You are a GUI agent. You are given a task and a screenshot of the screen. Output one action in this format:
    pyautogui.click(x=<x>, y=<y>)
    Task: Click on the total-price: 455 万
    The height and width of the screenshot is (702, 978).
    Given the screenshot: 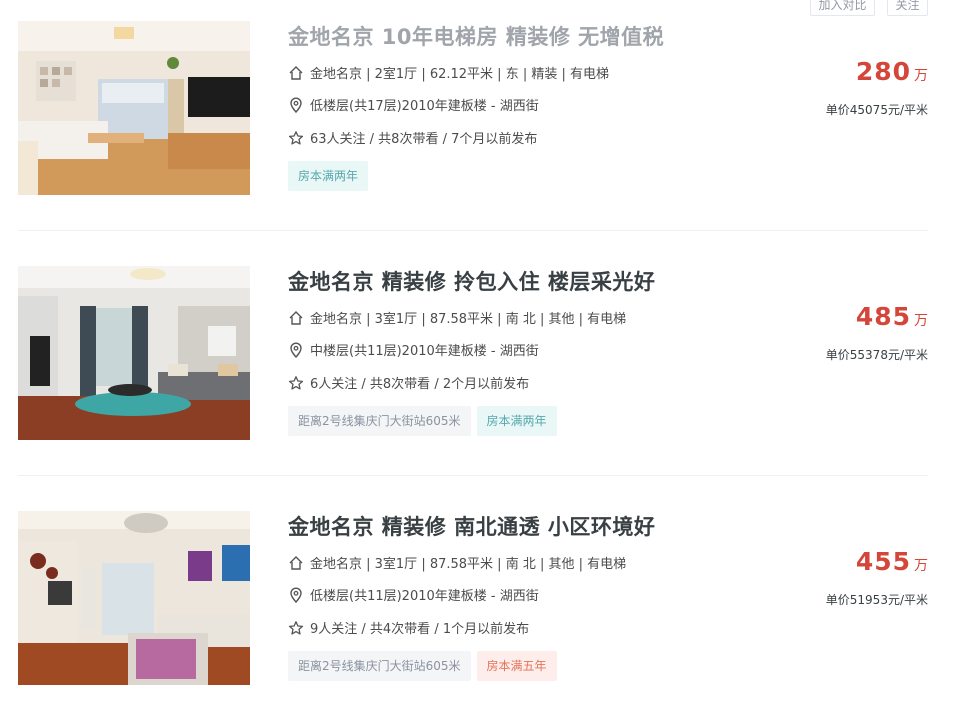 What is the action you would take?
    pyautogui.click(x=892, y=561)
    